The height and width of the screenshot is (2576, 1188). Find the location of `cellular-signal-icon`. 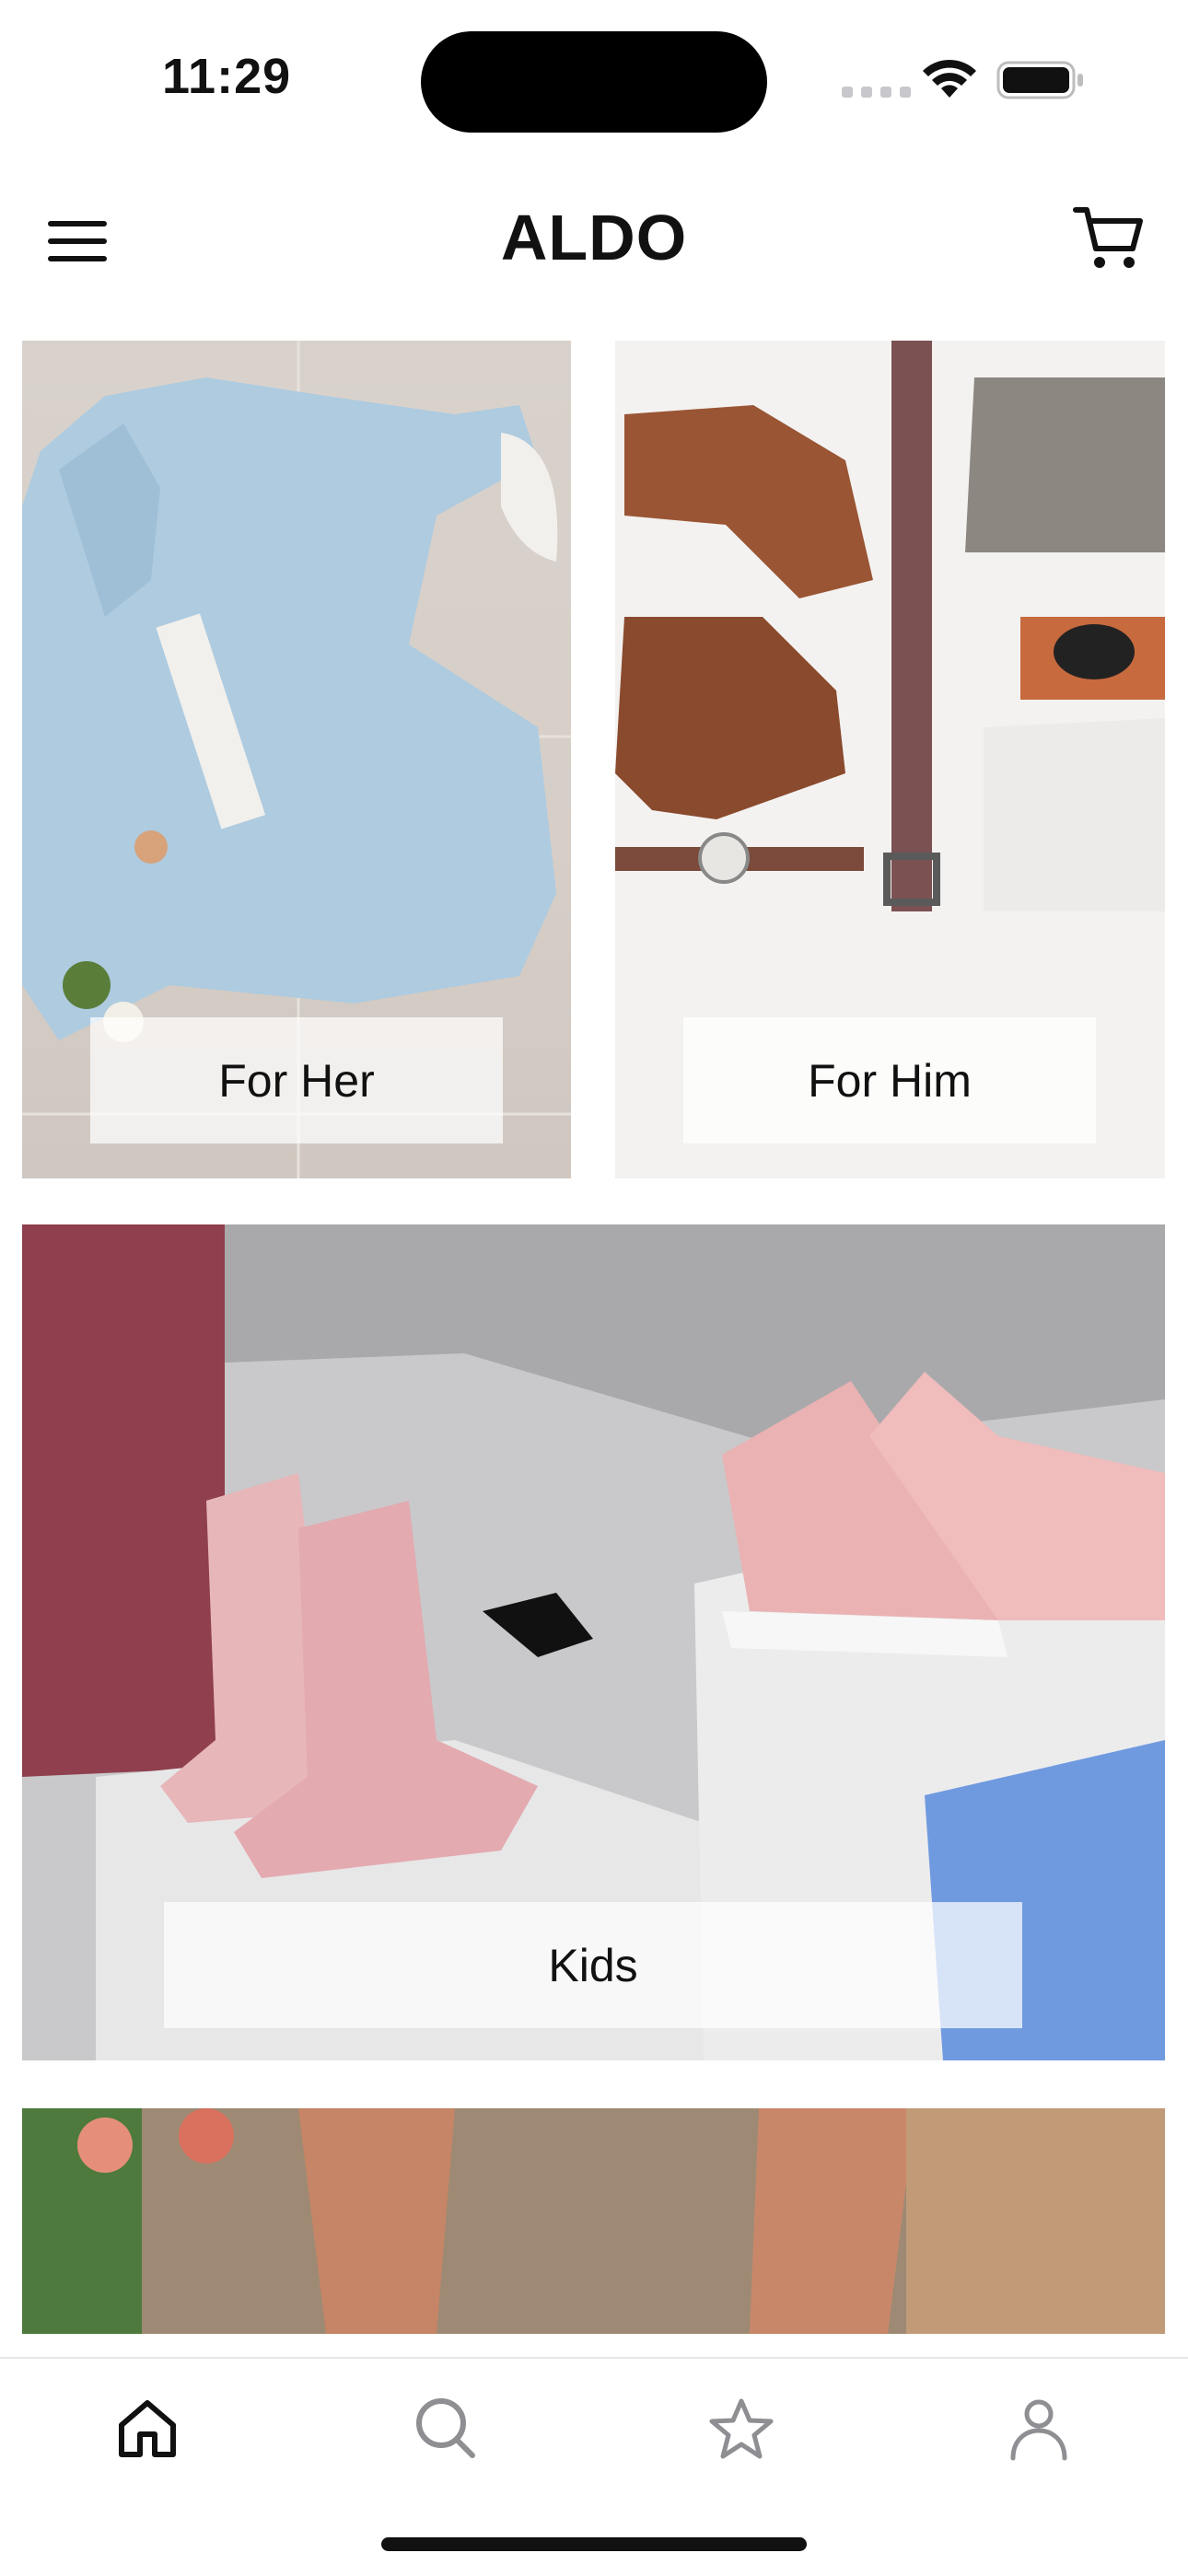

cellular-signal-icon is located at coordinates (876, 92).